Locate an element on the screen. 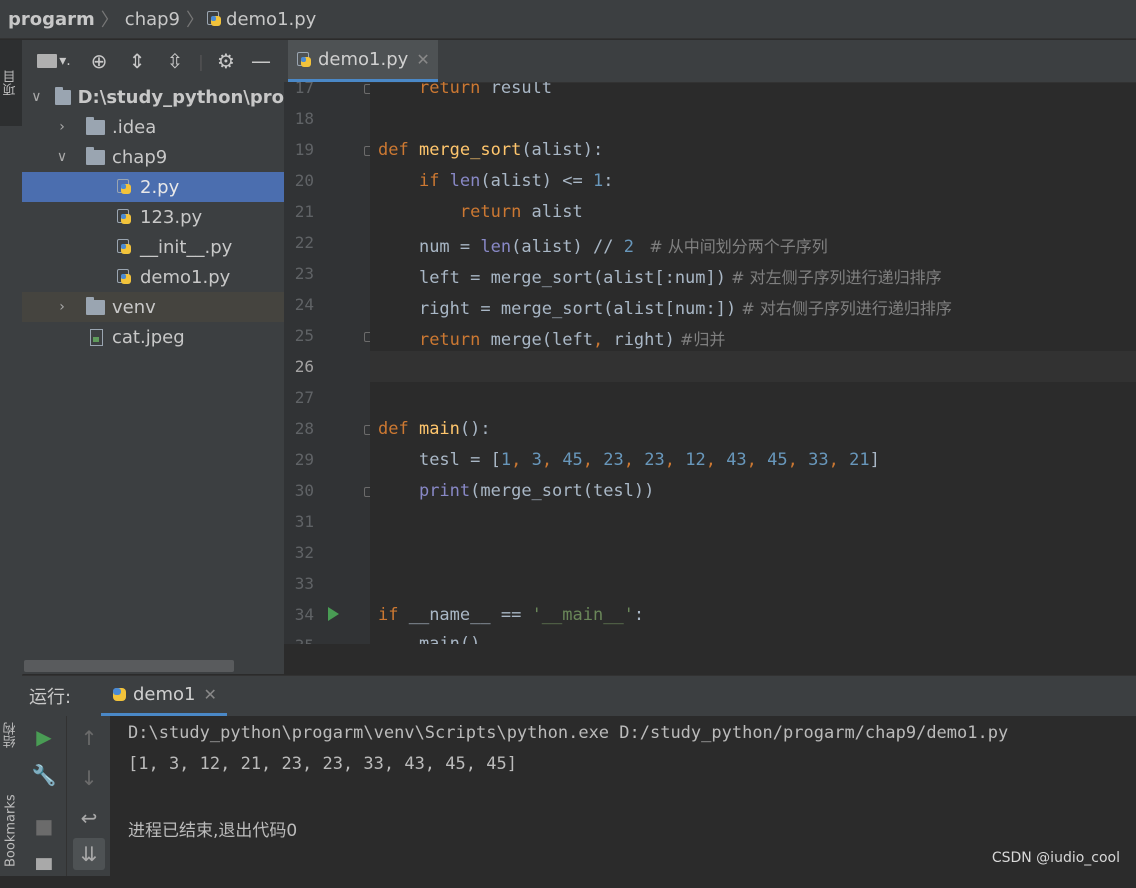 The height and width of the screenshot is (888, 1136). tree-item-label: venv is located at coordinates (134, 307).